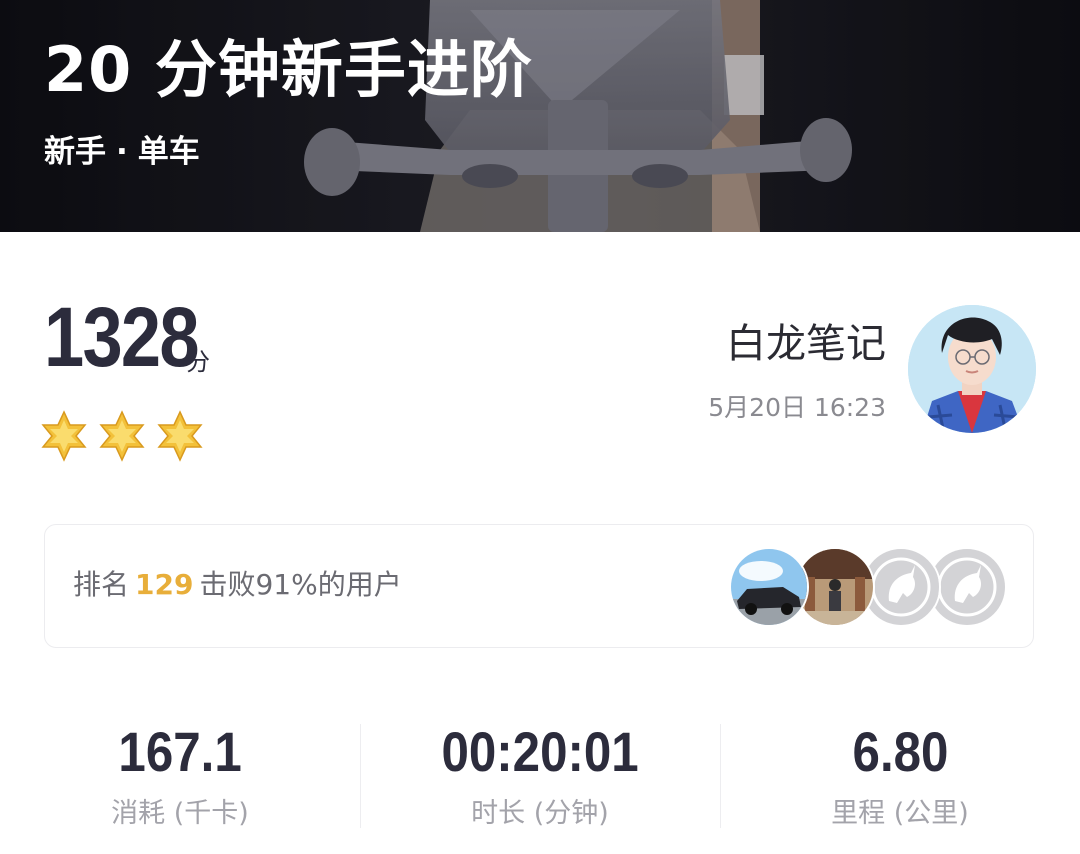 The width and height of the screenshot is (1080, 854). I want to click on stat-label: 消耗 (千卡), so click(180, 813).